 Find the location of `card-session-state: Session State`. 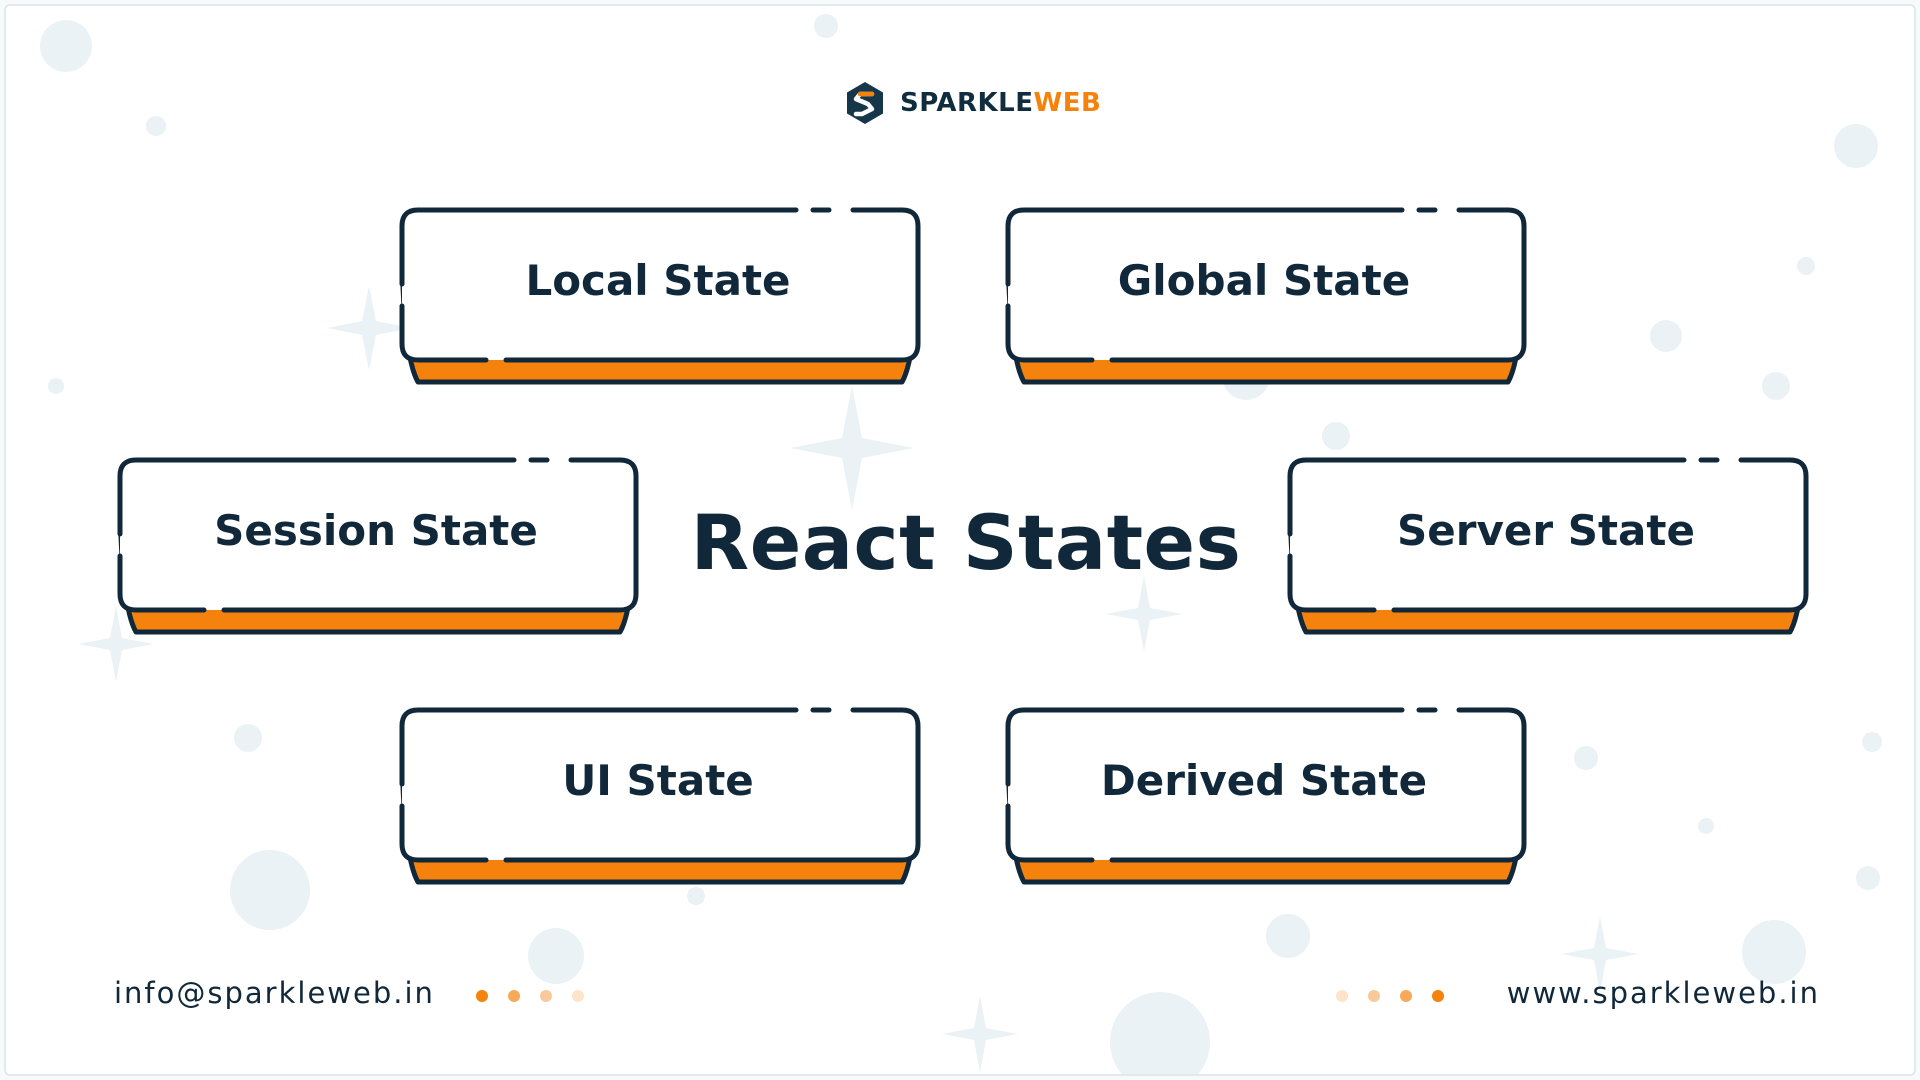

card-session-state: Session State is located at coordinates (379, 546).